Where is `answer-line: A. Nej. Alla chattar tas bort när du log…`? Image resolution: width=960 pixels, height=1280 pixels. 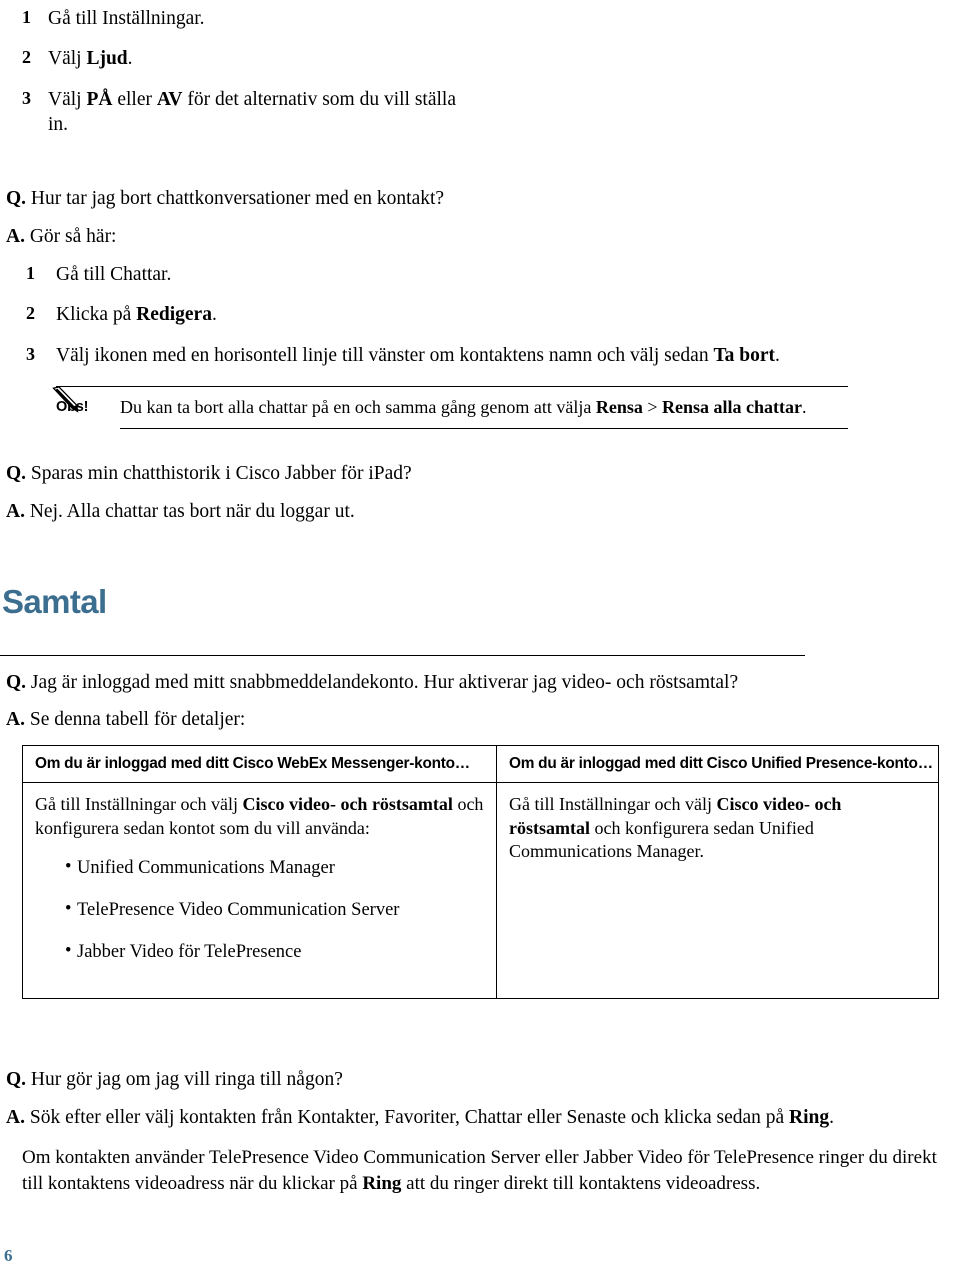
answer-line: A. Nej. Alla chattar tas bort när du log… is located at coordinates (480, 512).